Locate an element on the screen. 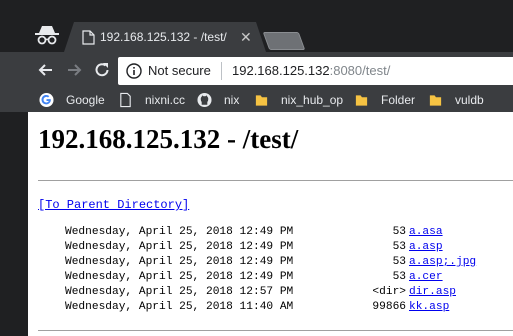 The image size is (513, 336). url-path: :8080/test/ is located at coordinates (360, 70).